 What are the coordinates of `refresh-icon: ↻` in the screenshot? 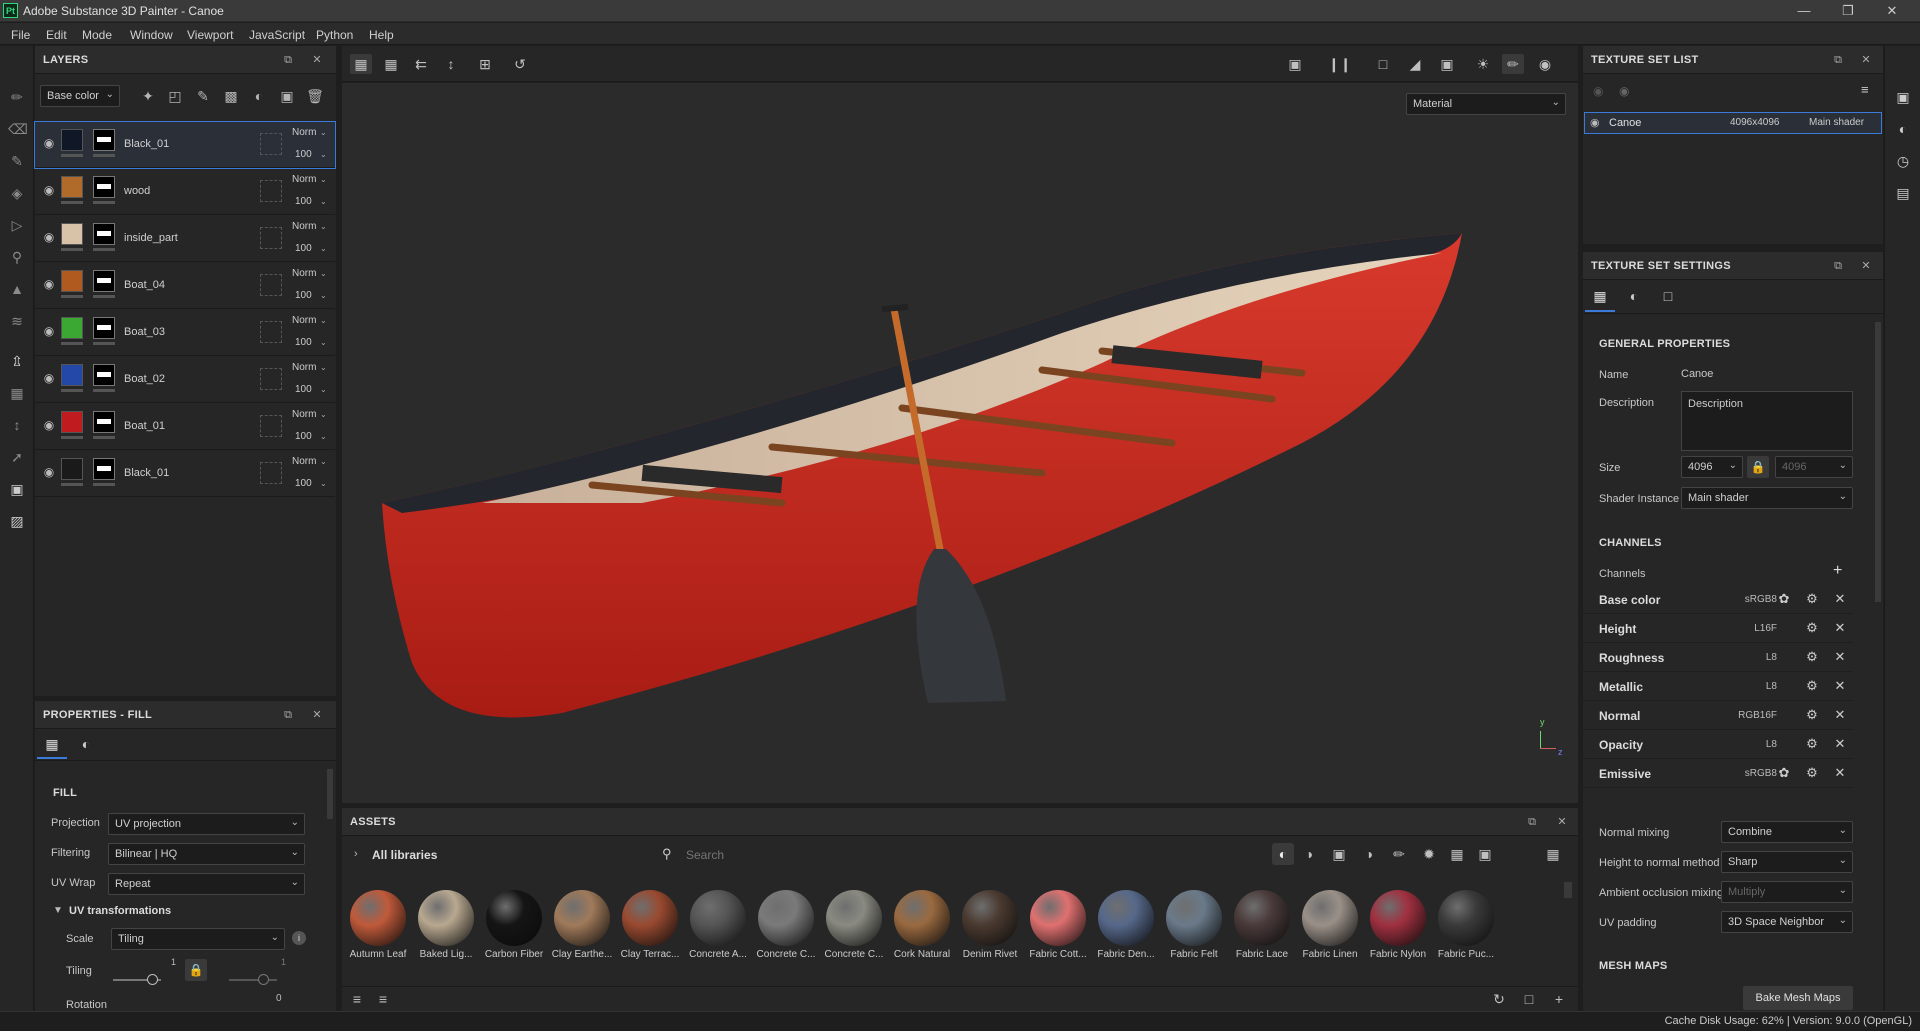 It's located at (1499, 999).